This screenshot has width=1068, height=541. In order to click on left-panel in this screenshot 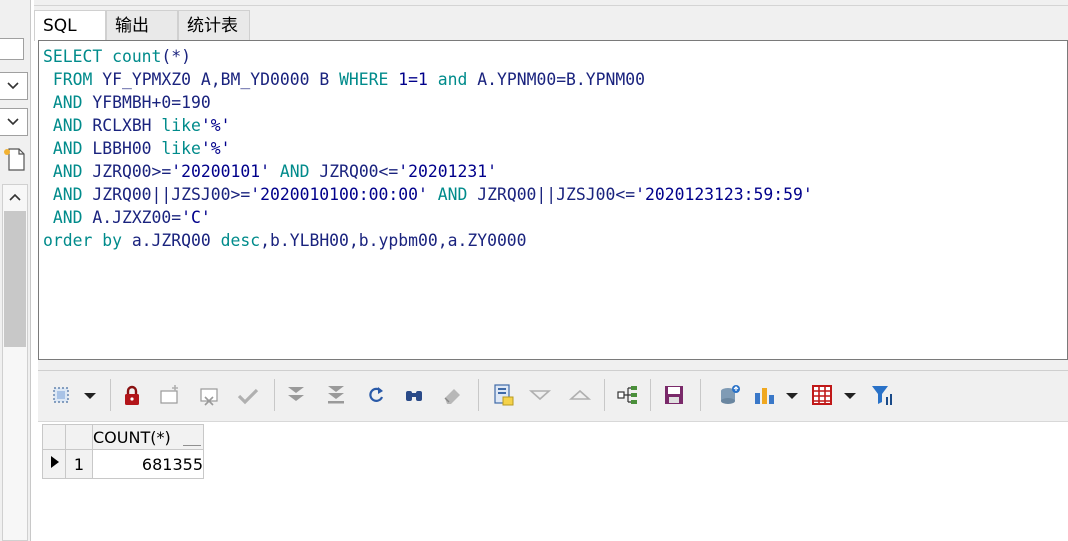, I will do `click(15, 270)`.